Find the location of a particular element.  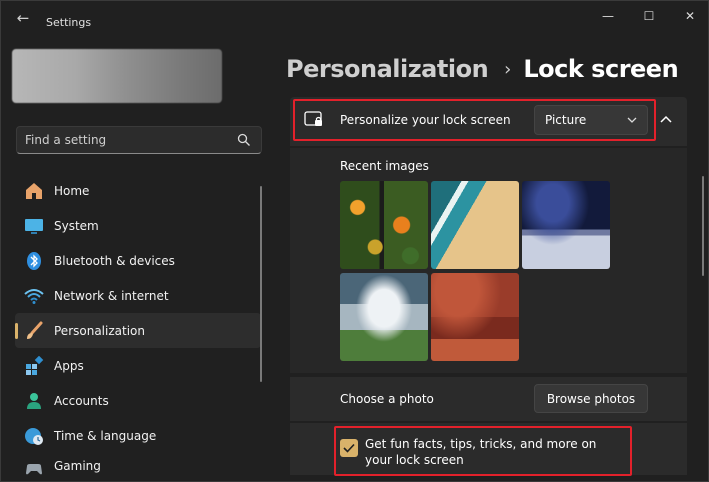

sidebar-item-apps: Apps is located at coordinates (138, 365).